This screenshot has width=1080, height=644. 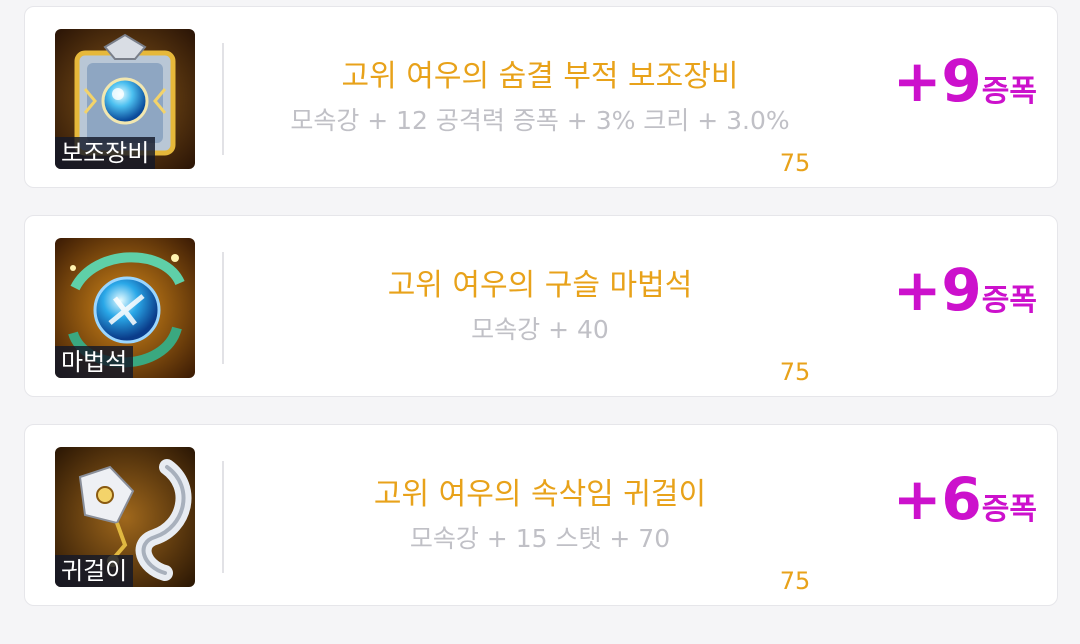 I want to click on bonus-value: +6, so click(x=937, y=499).